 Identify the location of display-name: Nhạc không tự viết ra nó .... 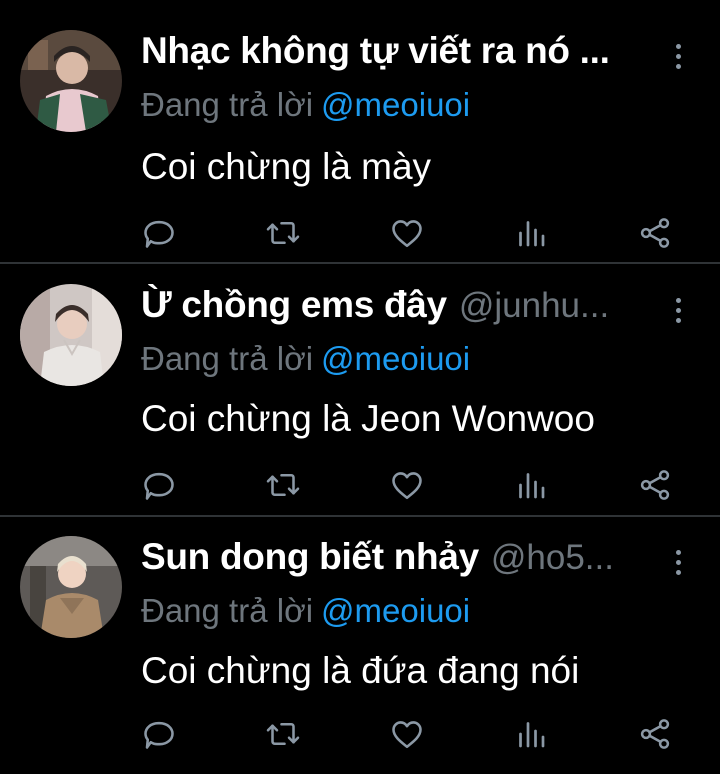
(375, 51).